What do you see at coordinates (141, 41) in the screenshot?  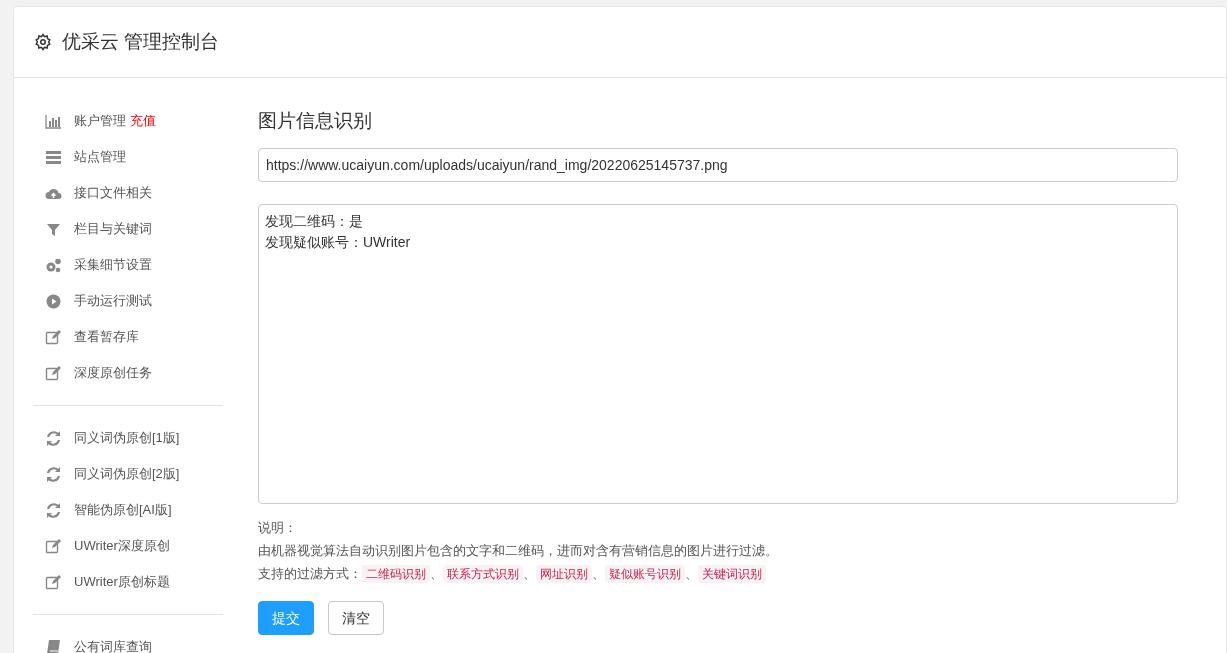 I see `console-title: 优采云 管理控制台` at bounding box center [141, 41].